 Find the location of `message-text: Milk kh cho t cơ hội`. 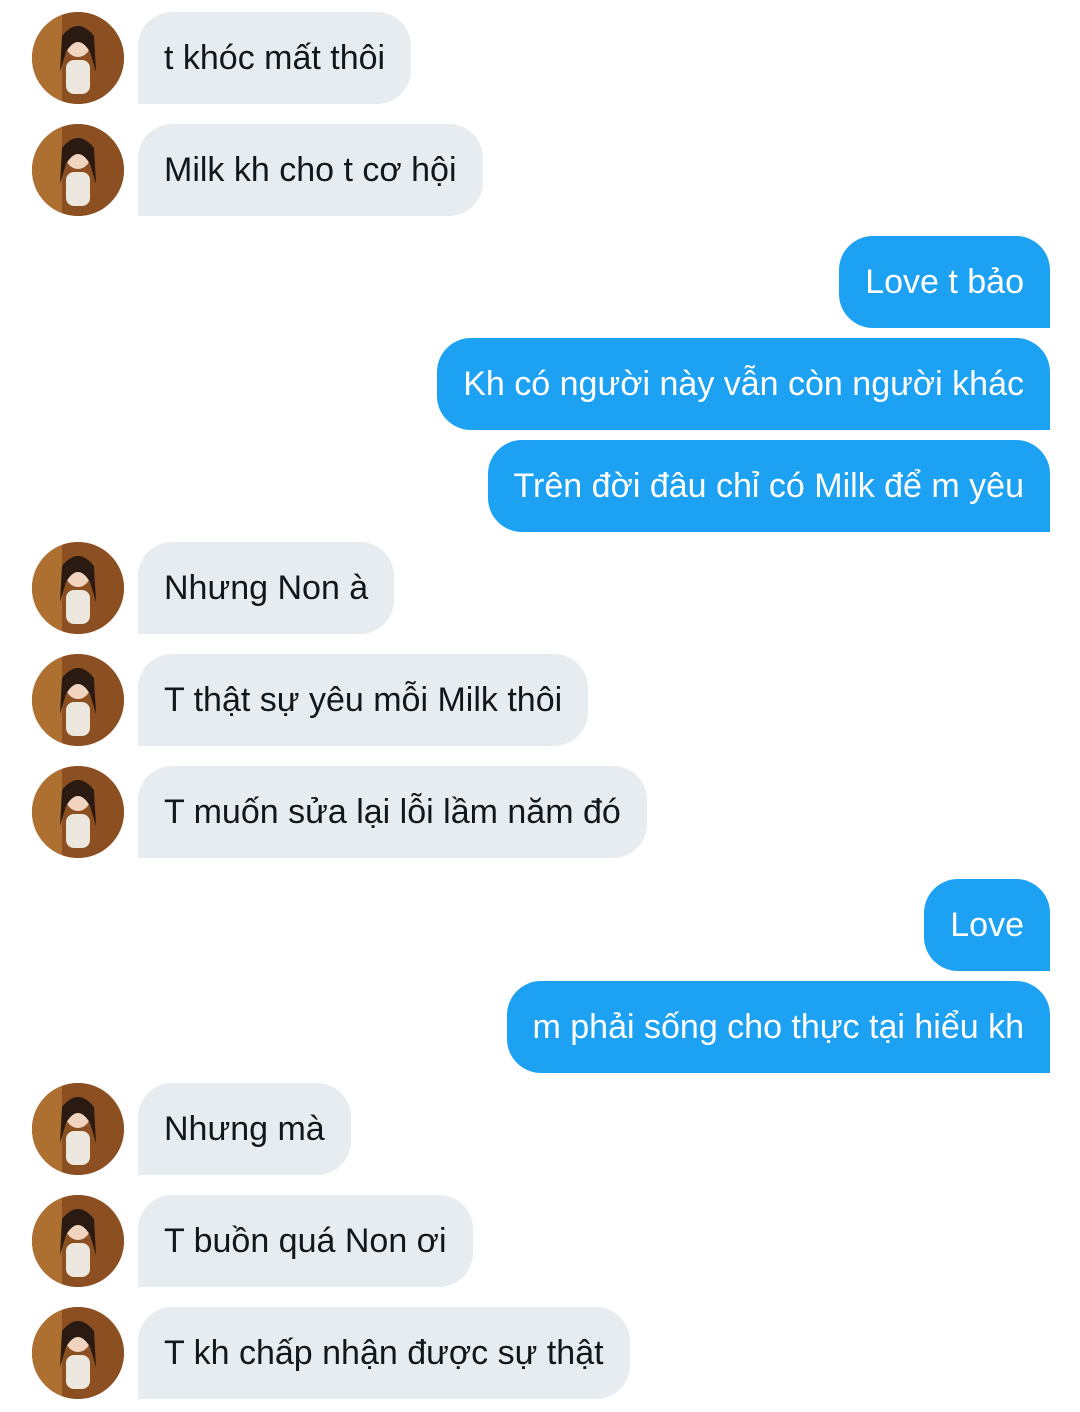

message-text: Milk kh cho t cơ hội is located at coordinates (310, 169).